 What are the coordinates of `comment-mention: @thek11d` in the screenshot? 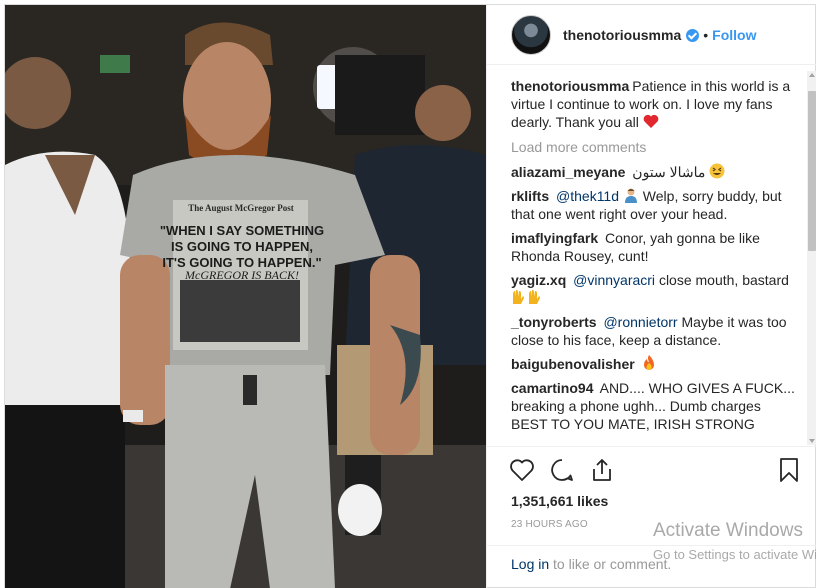 It's located at (587, 196).